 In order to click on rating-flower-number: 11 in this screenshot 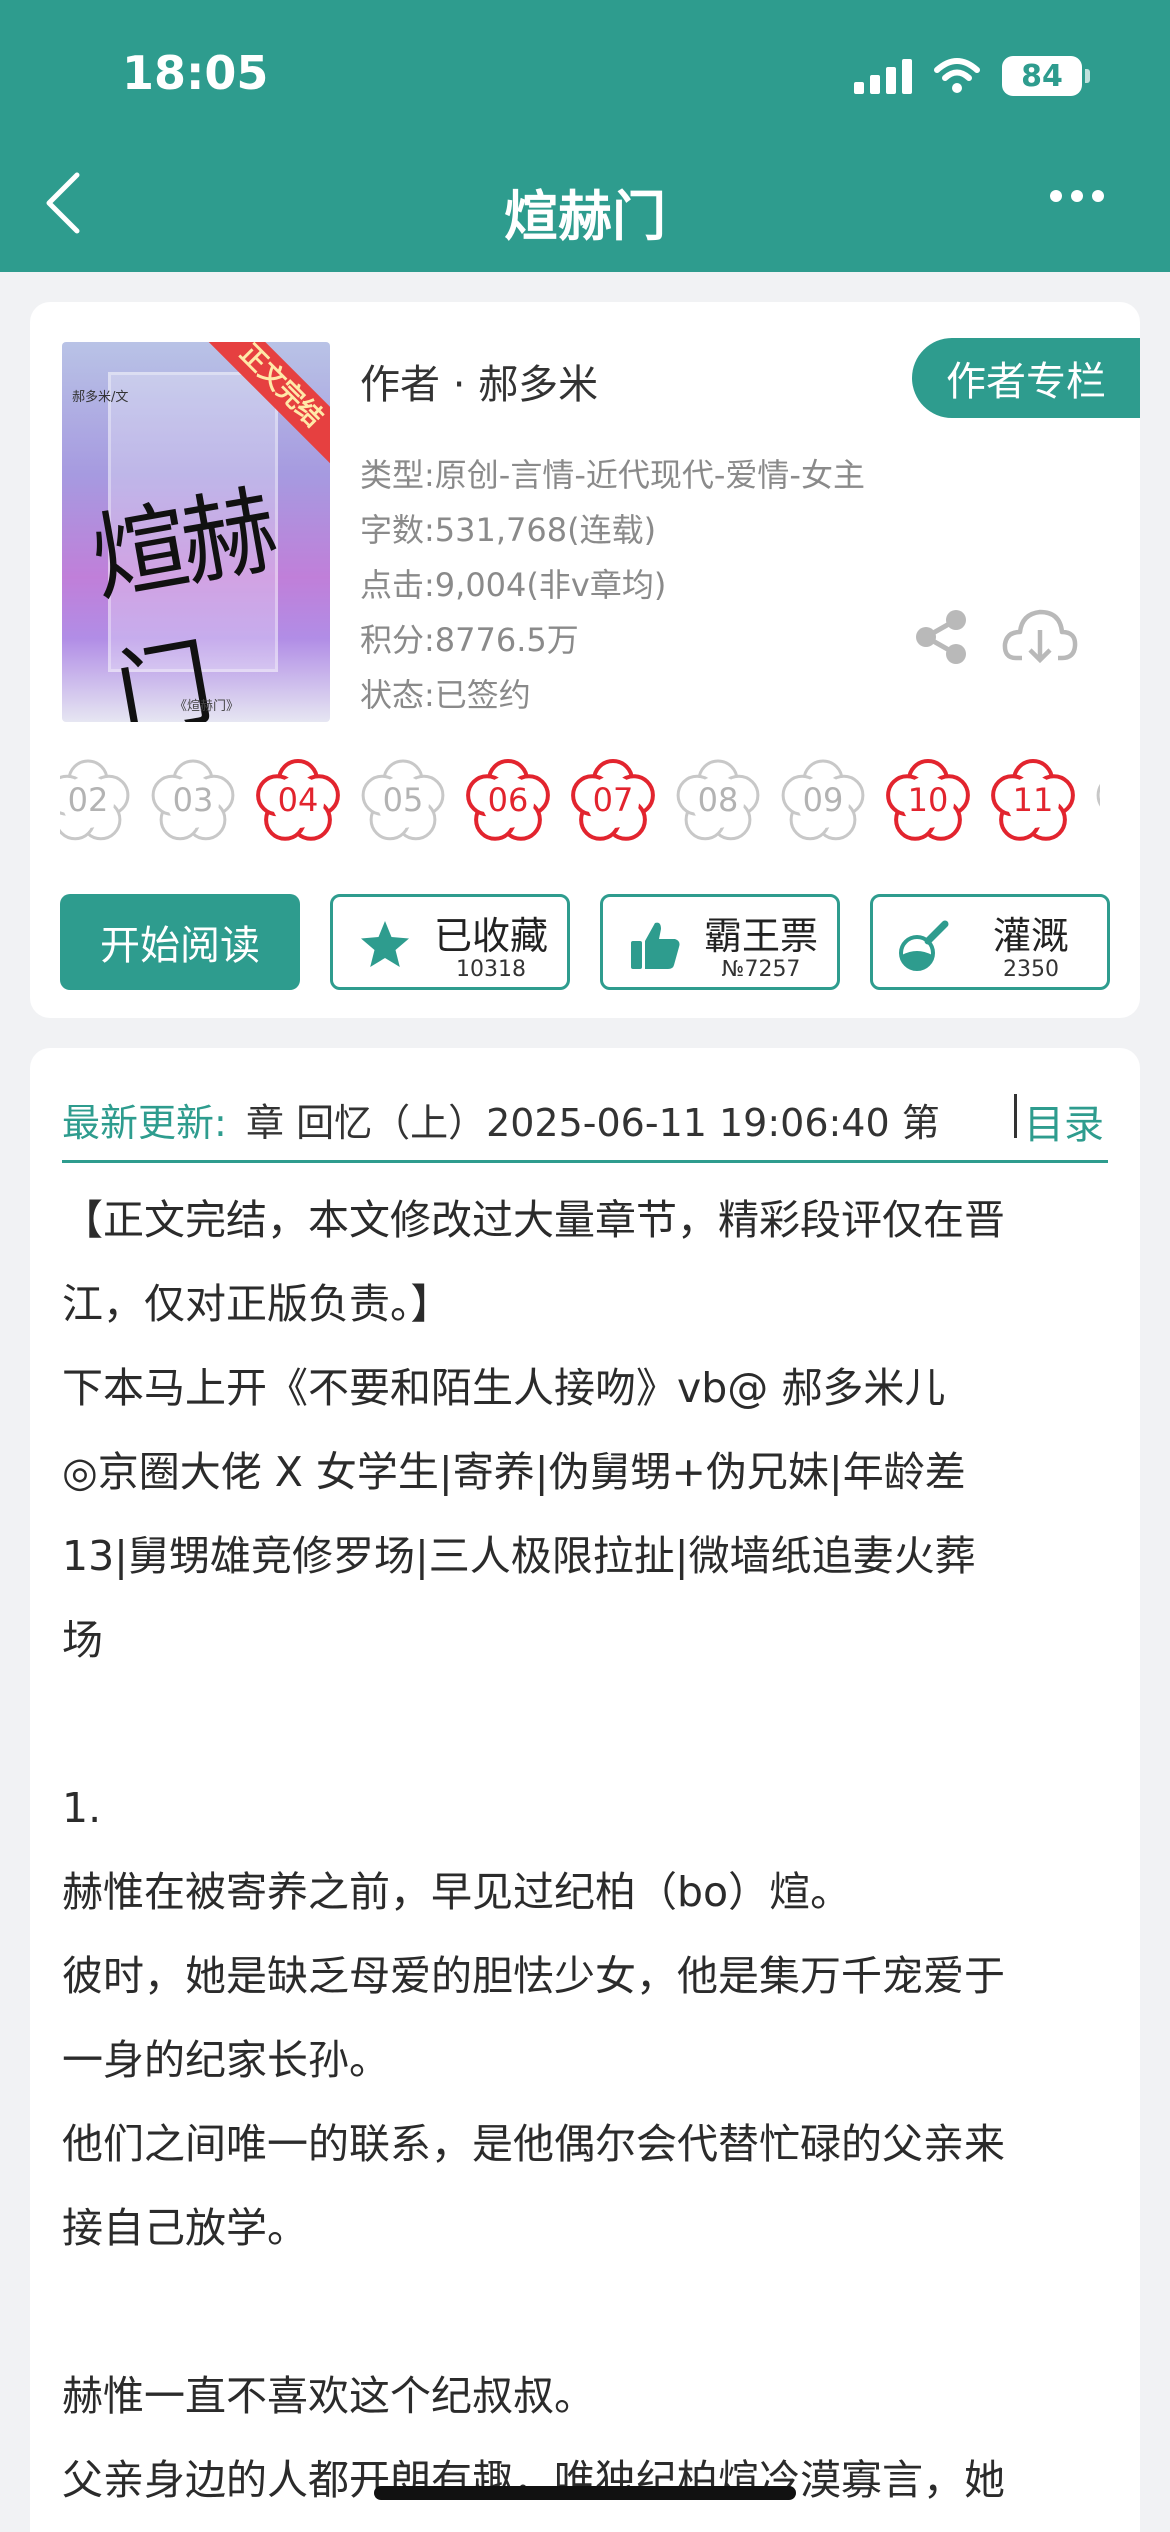, I will do `click(1033, 800)`.